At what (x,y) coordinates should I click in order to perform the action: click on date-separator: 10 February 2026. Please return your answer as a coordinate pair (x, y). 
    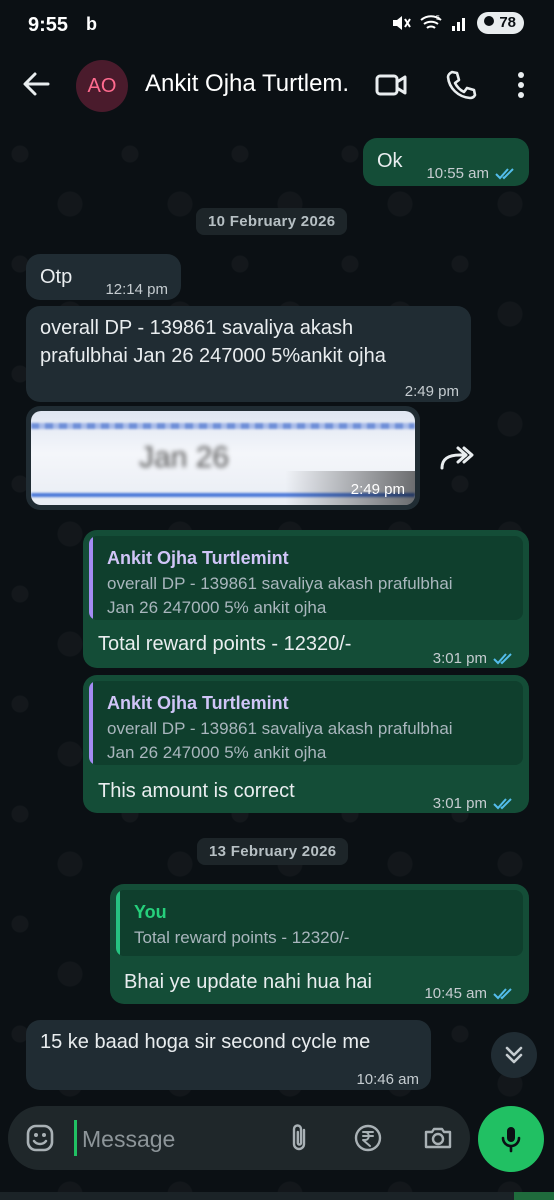
    Looking at the image, I should click on (272, 221).